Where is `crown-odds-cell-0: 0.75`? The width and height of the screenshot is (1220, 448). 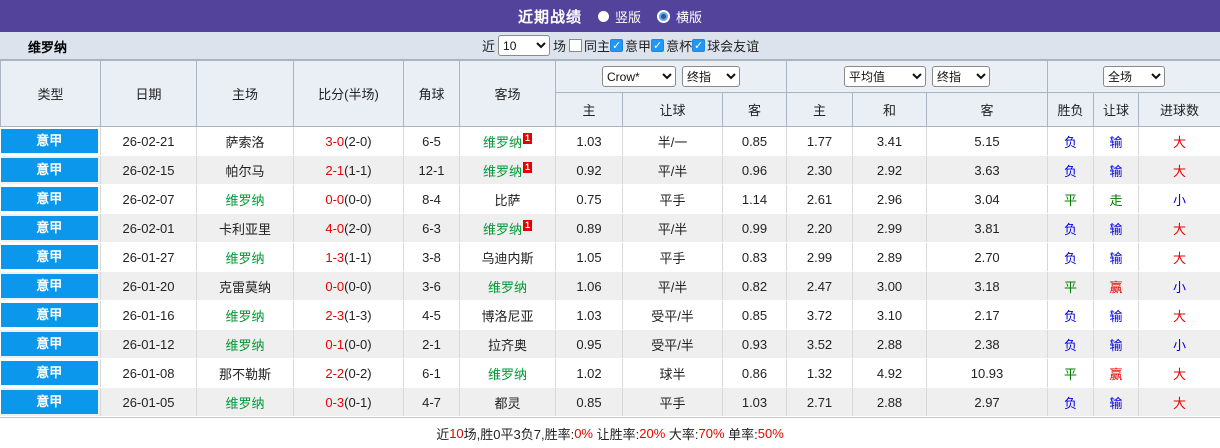 crown-odds-cell-0: 0.75 is located at coordinates (589, 199).